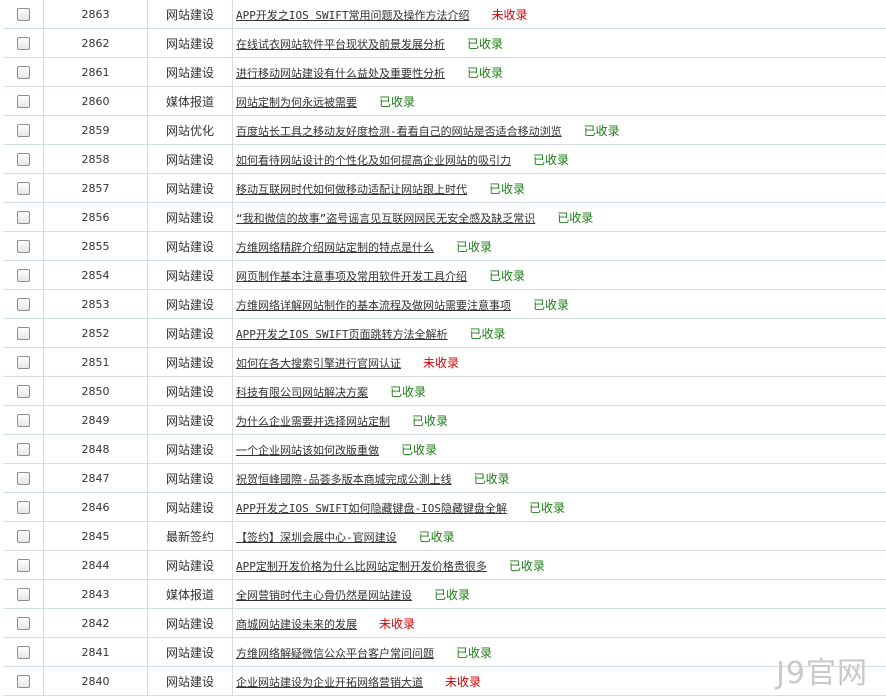 The height and width of the screenshot is (700, 886). I want to click on article-id: 2848, so click(95, 449).